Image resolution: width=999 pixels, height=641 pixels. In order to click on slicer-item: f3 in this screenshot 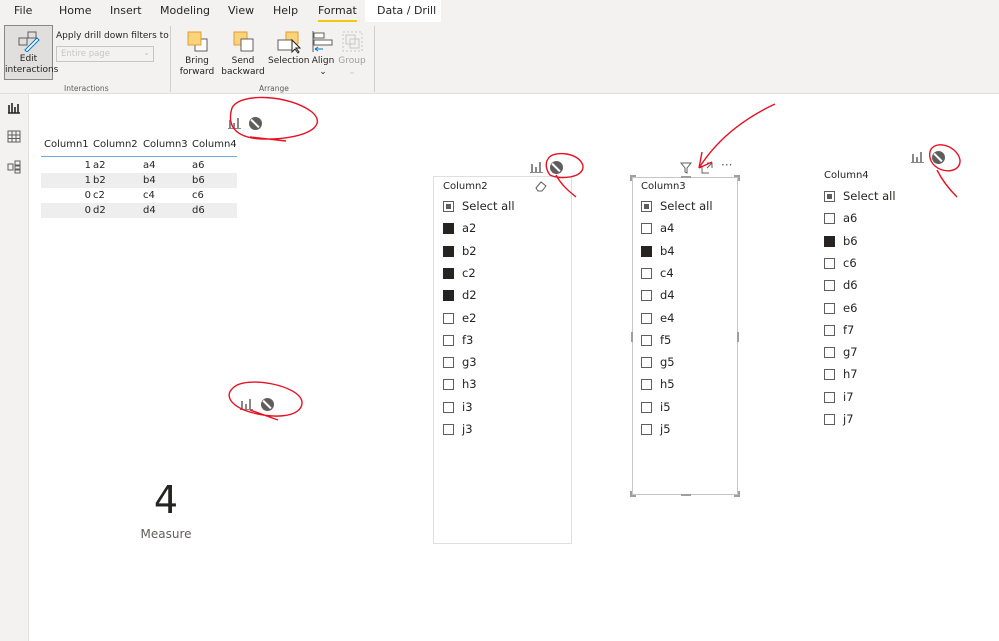, I will do `click(488, 341)`.